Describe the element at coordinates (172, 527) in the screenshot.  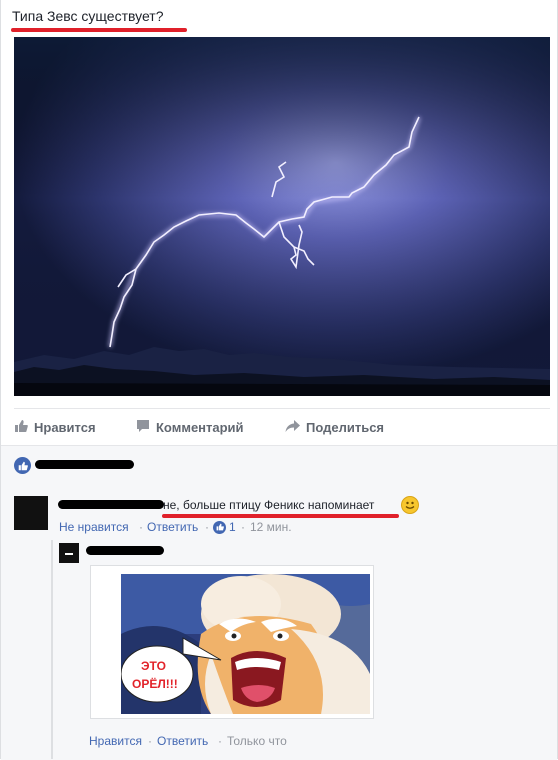
I see `reply-link: Ответить` at that location.